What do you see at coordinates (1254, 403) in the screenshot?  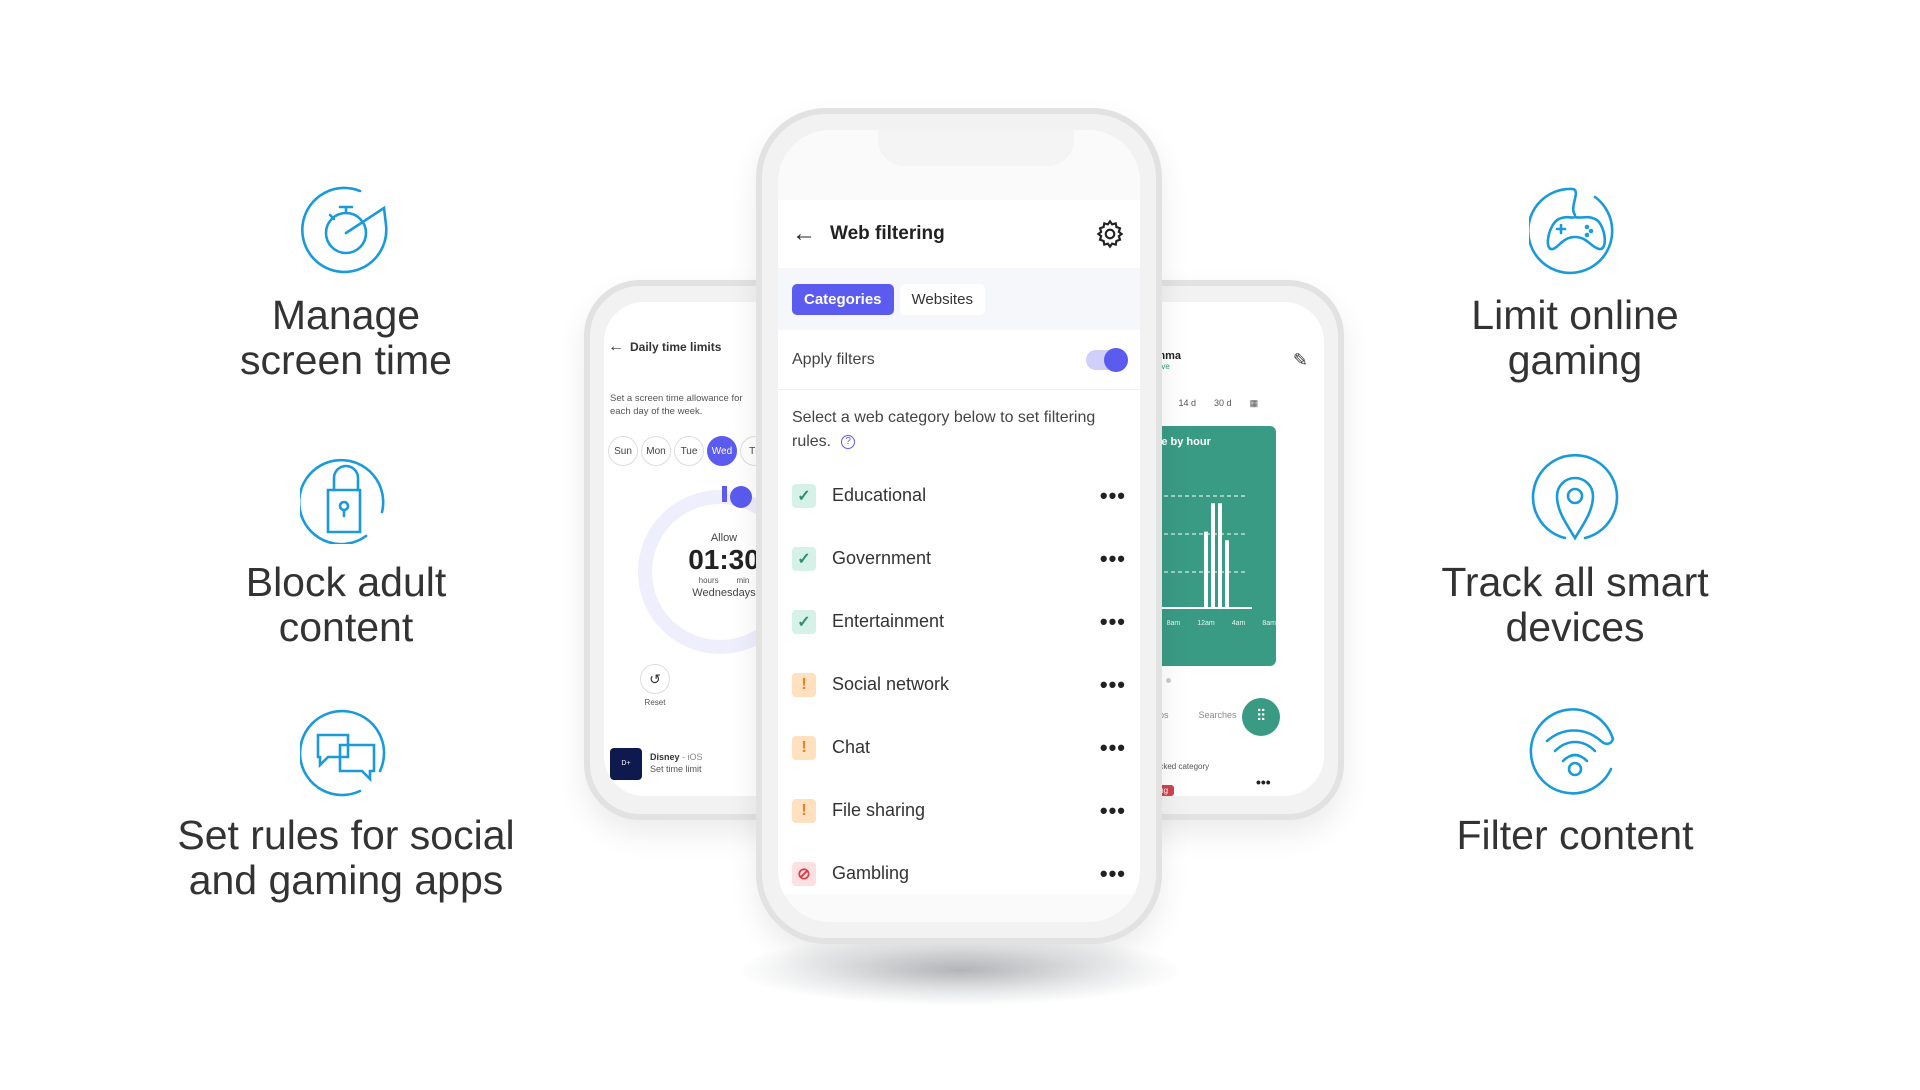 I see `calendar-icon: ▦` at bounding box center [1254, 403].